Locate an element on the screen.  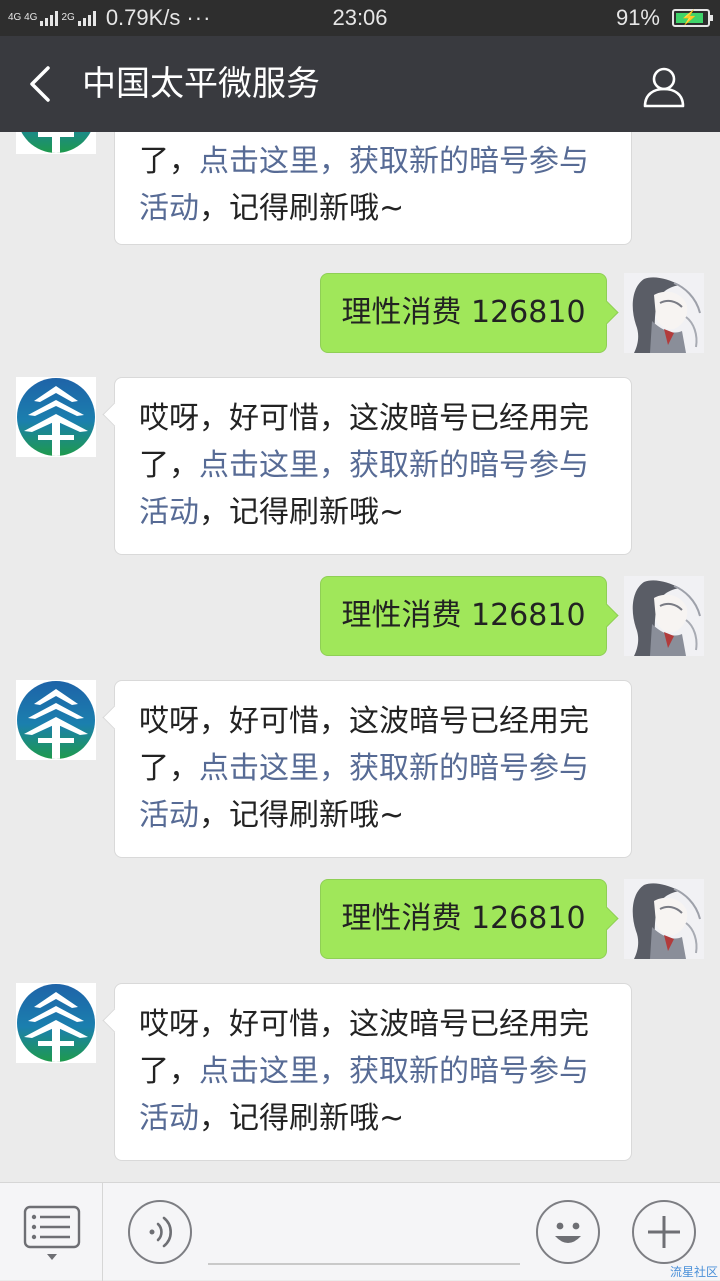
message-input is located at coordinates (364, 1264).